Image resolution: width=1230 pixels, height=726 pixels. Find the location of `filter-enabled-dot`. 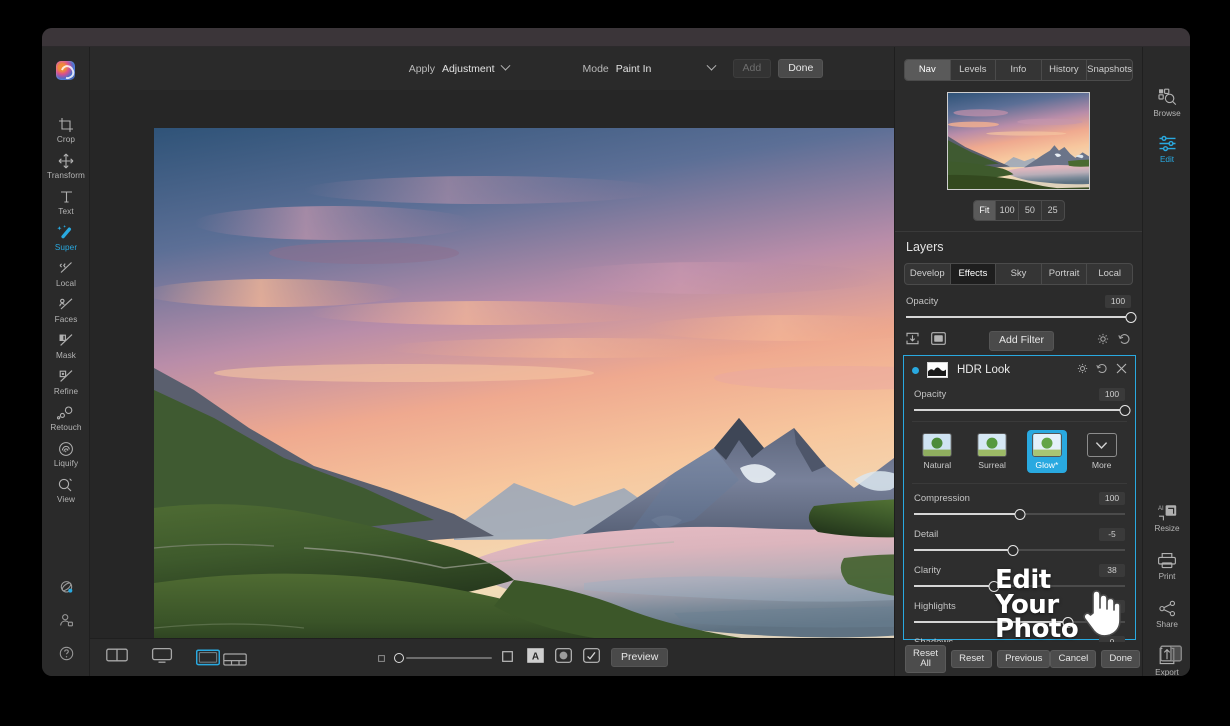

filter-enabled-dot is located at coordinates (915, 370).